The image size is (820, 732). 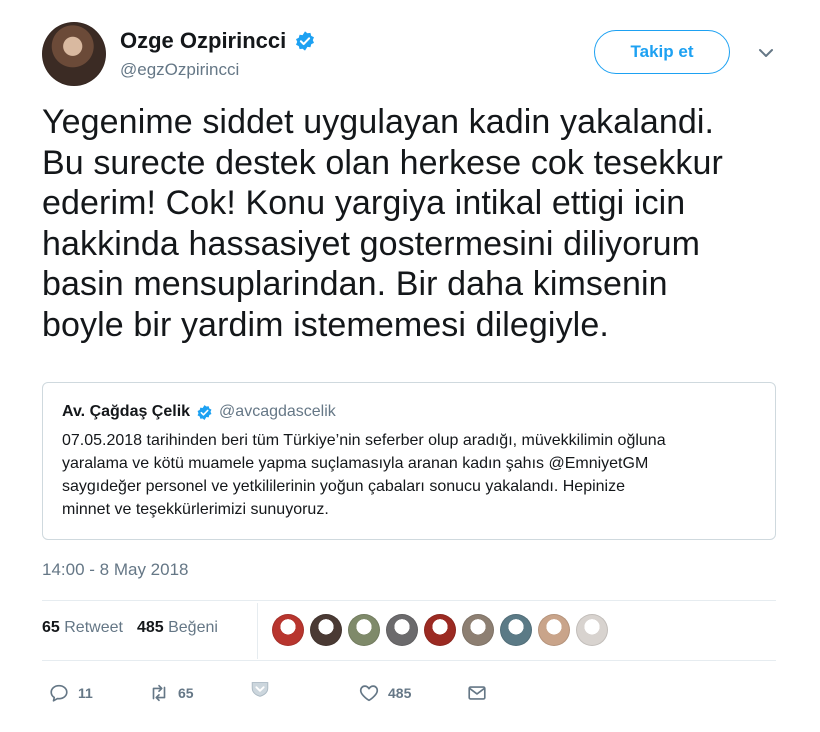 What do you see at coordinates (384, 693) in the screenshot?
I see `like-button: 485` at bounding box center [384, 693].